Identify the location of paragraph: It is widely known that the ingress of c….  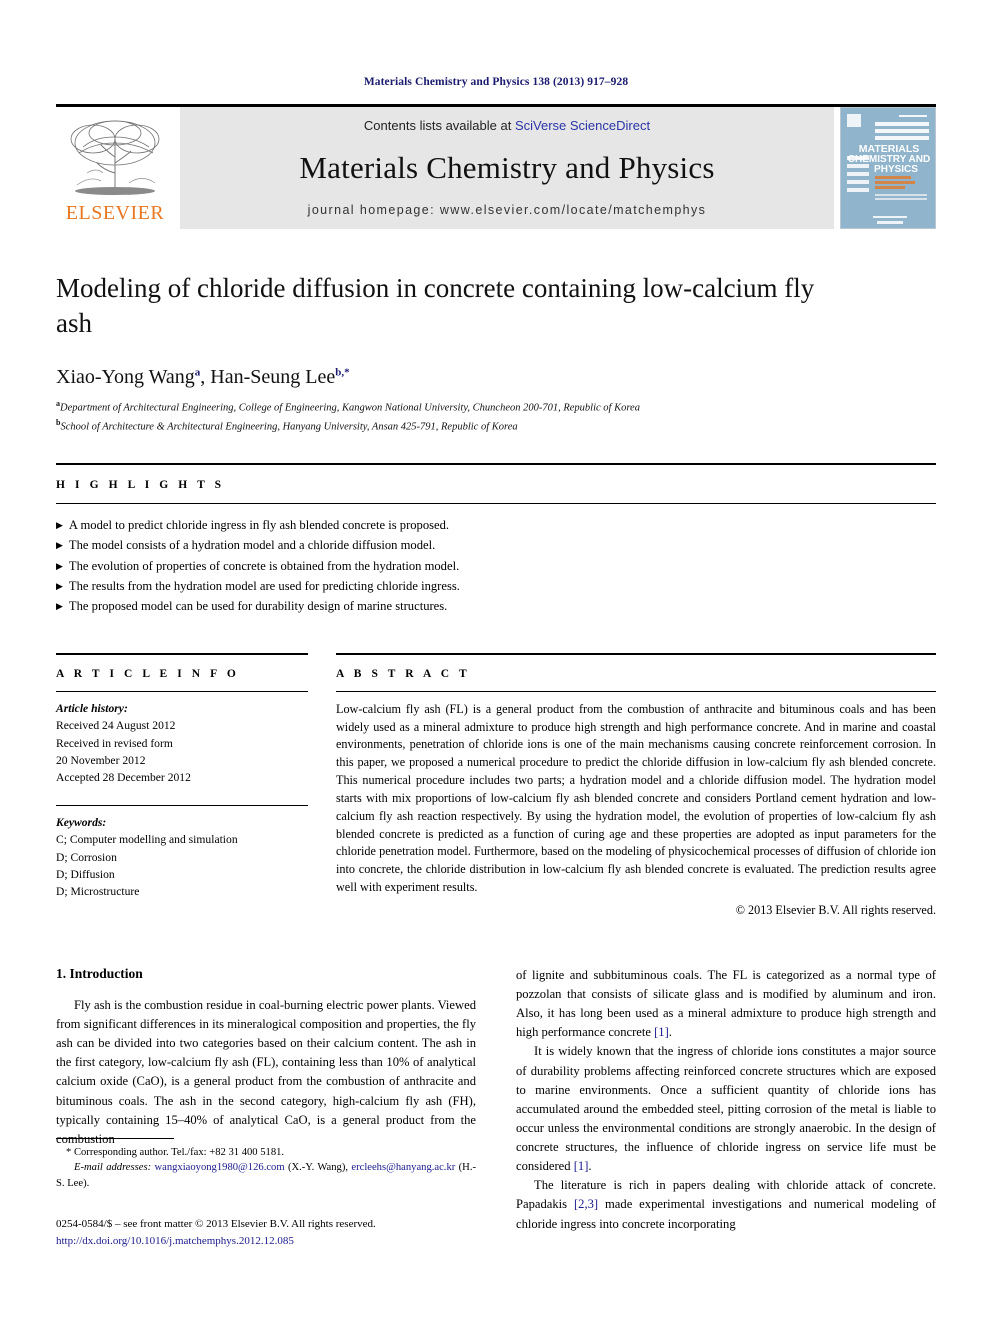
(726, 1109).